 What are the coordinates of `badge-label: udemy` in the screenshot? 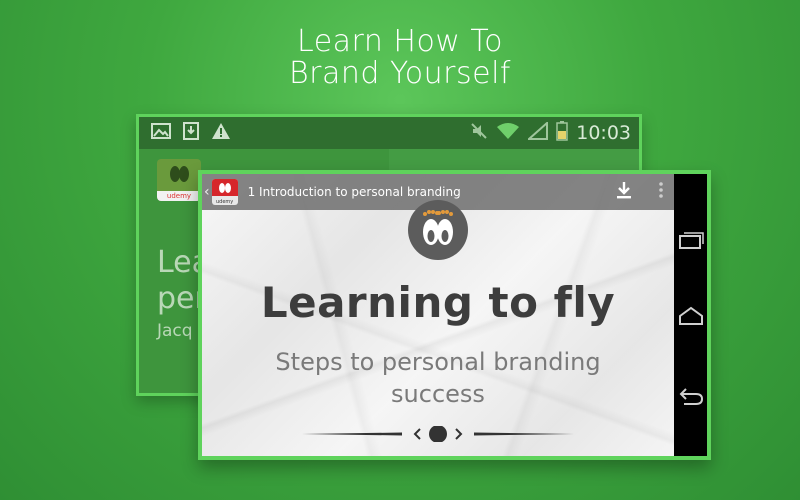 It's located at (224, 202).